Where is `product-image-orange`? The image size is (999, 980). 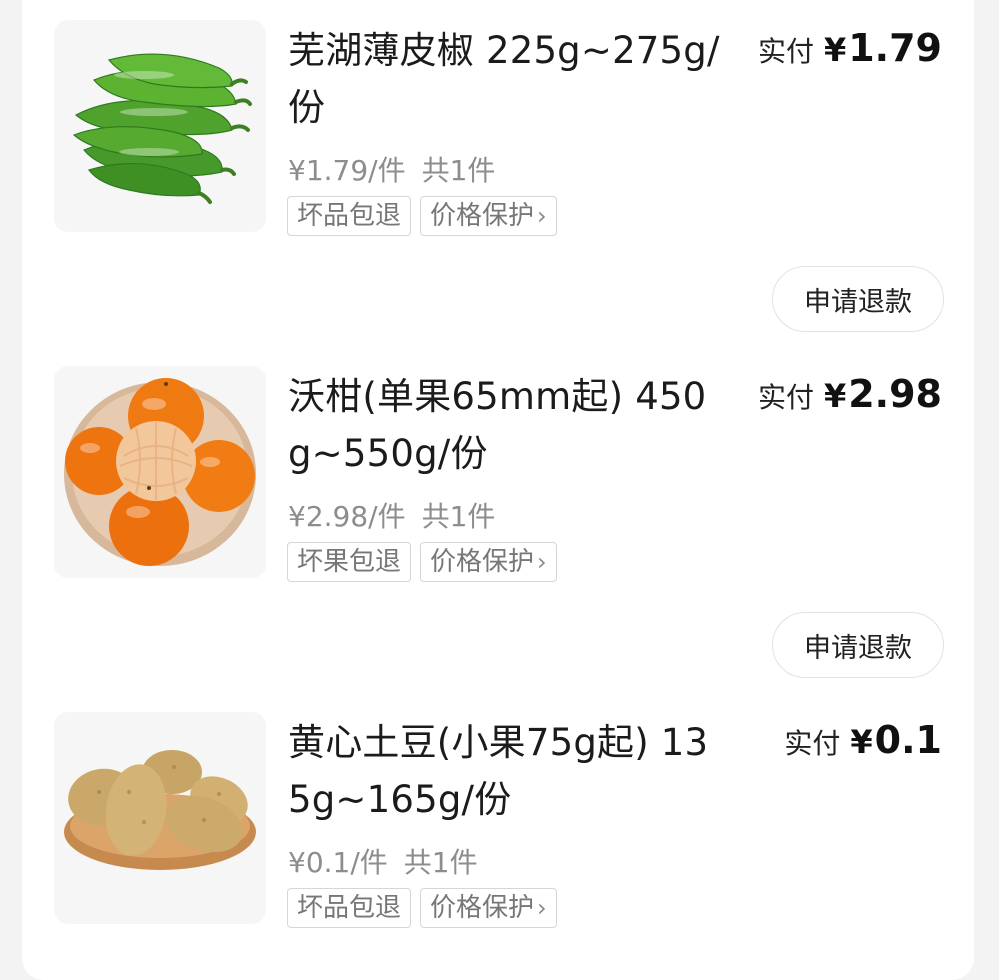 product-image-orange is located at coordinates (160, 472).